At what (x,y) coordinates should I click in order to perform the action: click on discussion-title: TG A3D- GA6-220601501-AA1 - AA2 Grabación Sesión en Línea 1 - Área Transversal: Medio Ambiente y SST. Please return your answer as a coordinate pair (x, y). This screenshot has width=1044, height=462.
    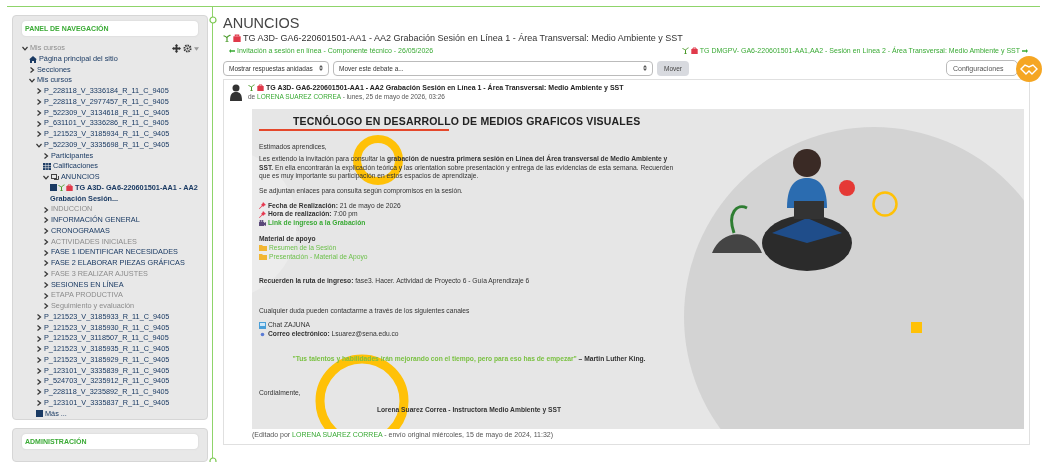
    Looking at the image, I should click on (463, 38).